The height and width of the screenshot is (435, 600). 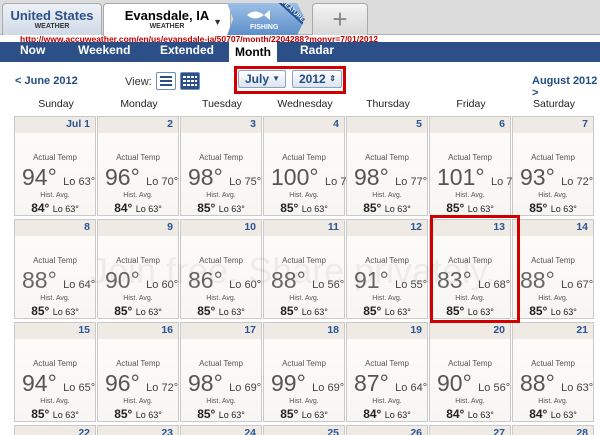 I want to click on nav-weekend: Weekend, so click(x=104, y=50).